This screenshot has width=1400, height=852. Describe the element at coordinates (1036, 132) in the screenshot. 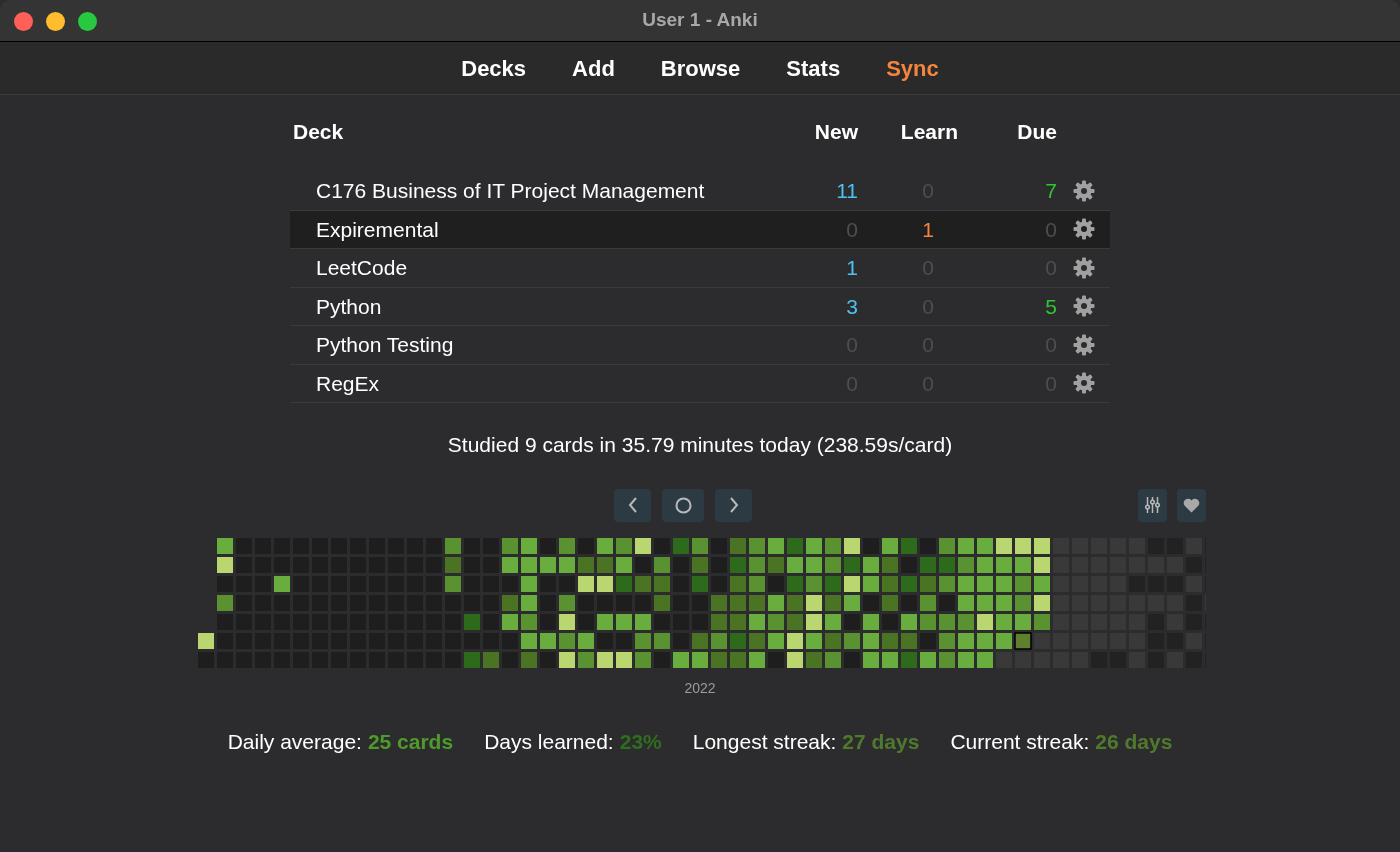

I see `column-header: Due` at that location.